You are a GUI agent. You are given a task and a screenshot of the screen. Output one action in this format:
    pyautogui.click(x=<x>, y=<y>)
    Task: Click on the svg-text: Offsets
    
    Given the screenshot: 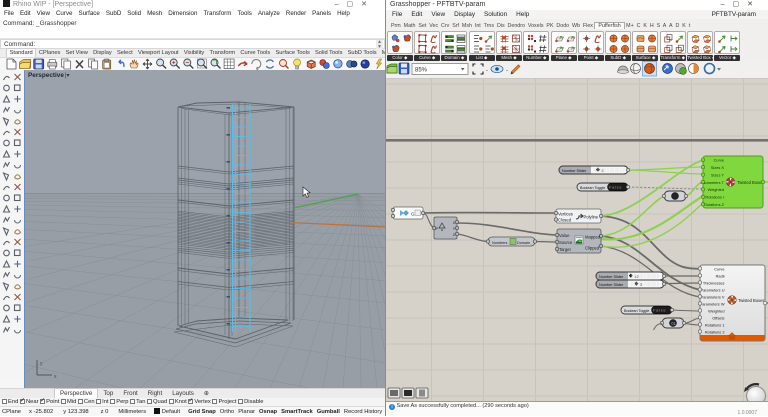 What is the action you would take?
    pyautogui.click(x=718, y=317)
    